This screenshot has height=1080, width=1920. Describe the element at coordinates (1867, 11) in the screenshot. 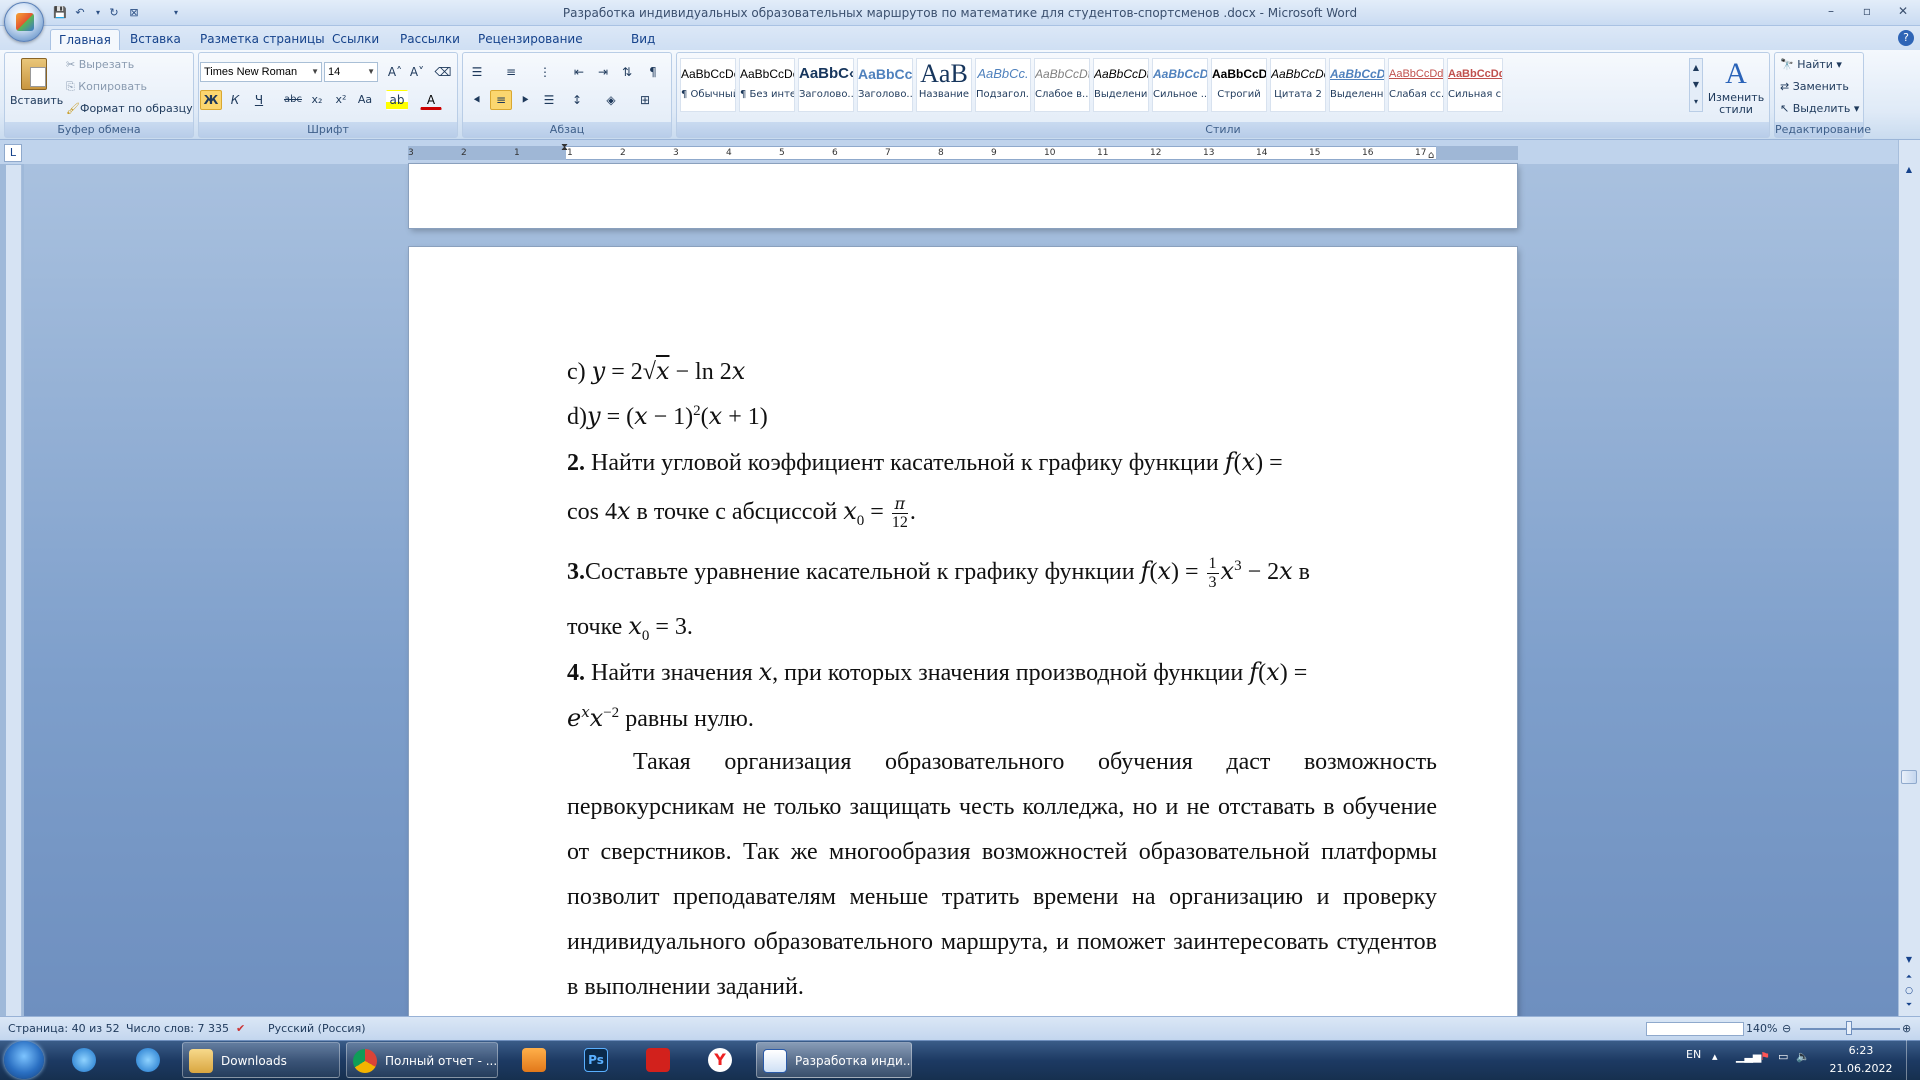

I see `maximize-button: ▫` at that location.